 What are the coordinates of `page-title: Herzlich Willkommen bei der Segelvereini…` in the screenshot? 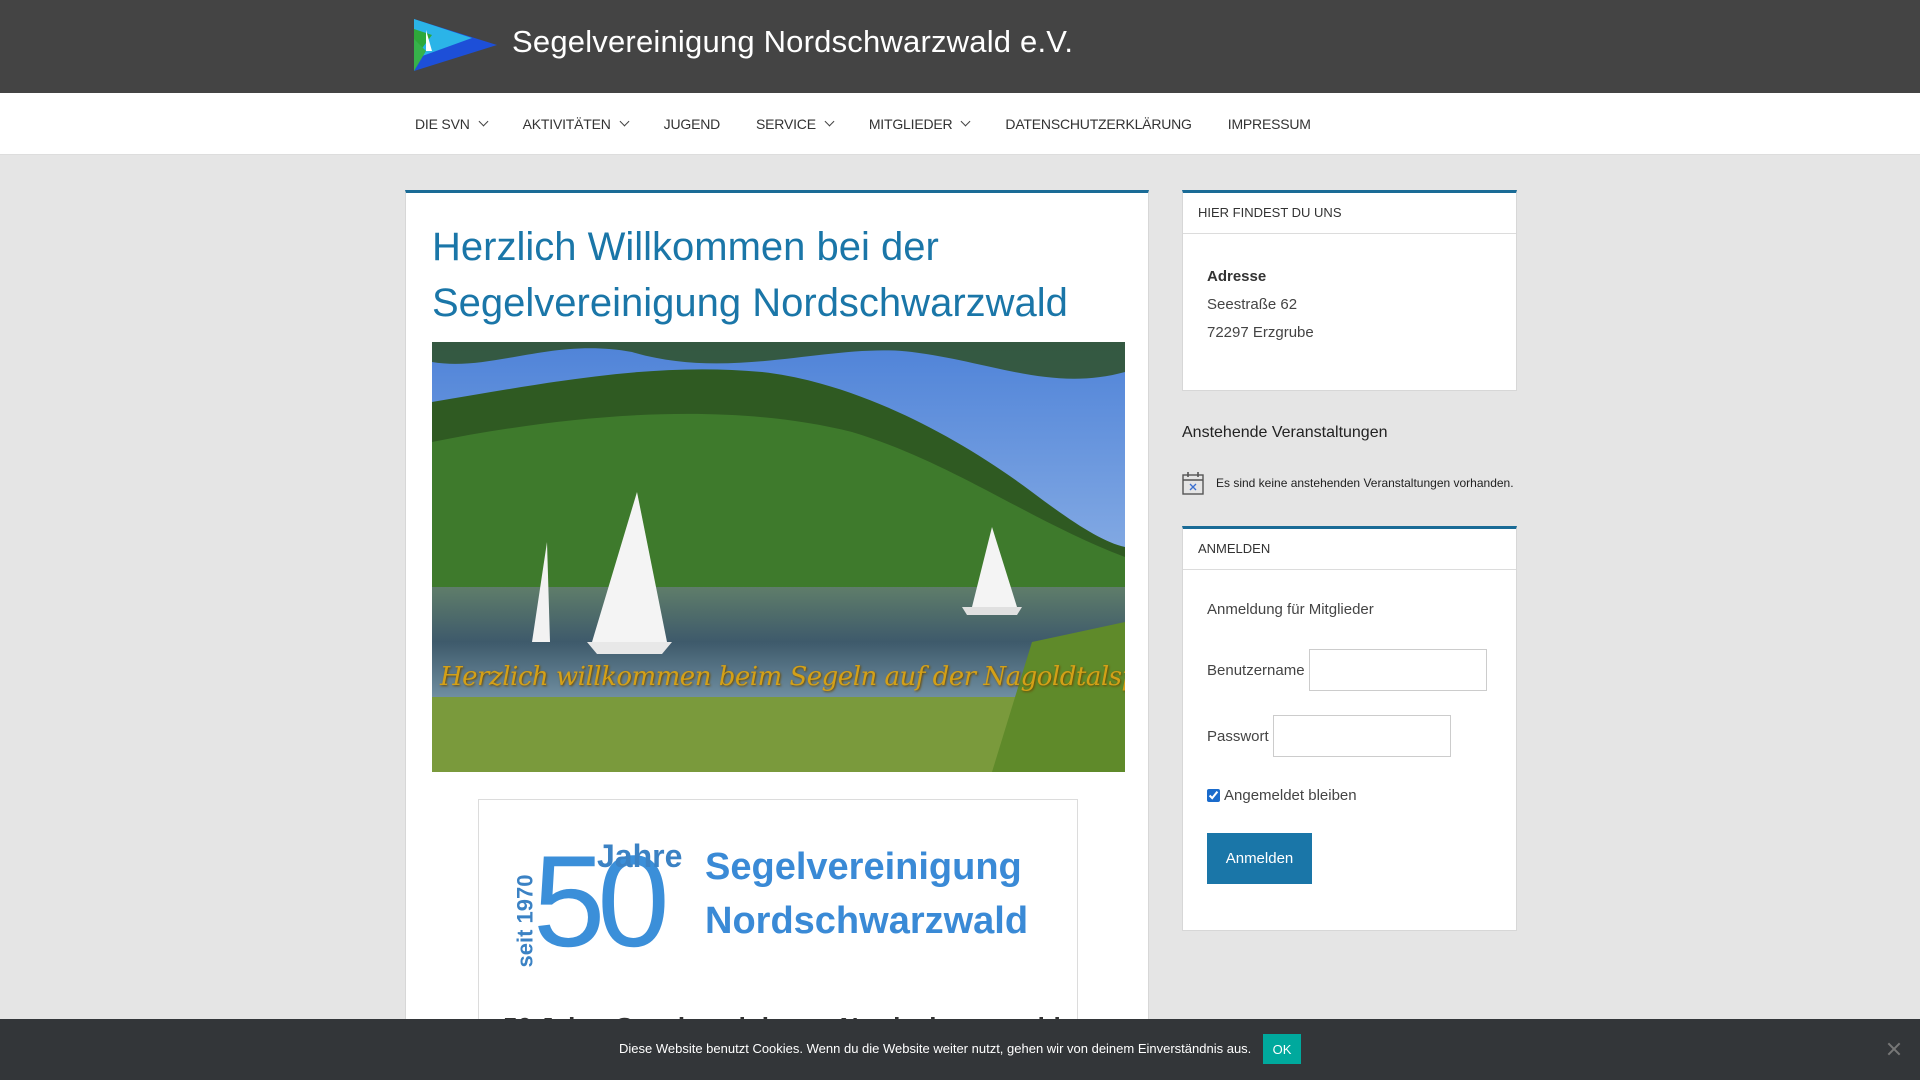 It's located at (750, 275).